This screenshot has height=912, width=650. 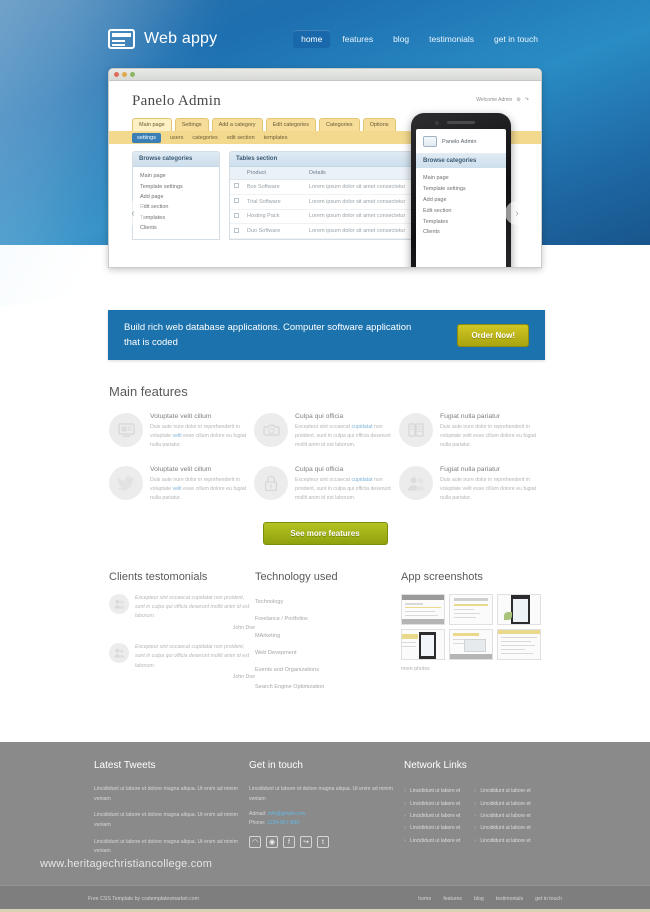 I want to click on tech-item-marketing: MArketing, so click(x=328, y=636).